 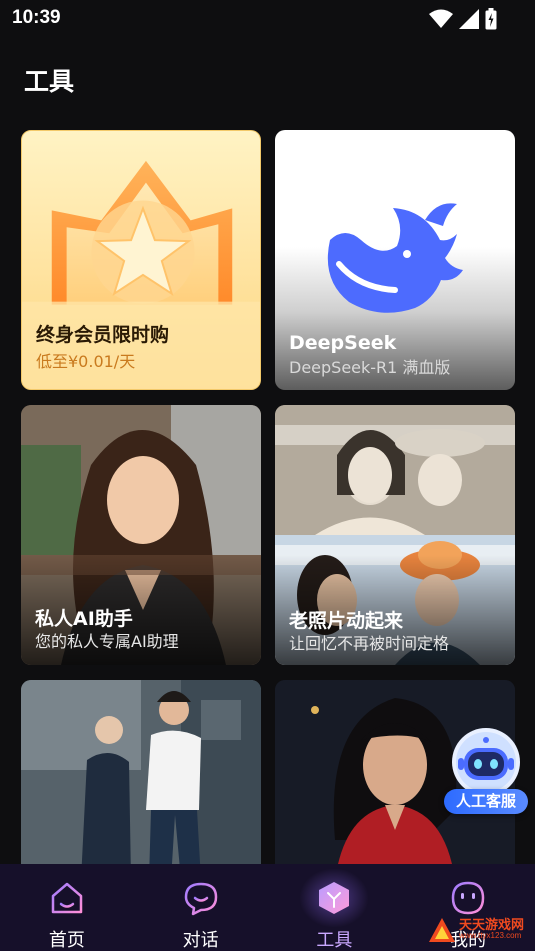 What do you see at coordinates (200, 940) in the screenshot?
I see `nav-label: 对话` at bounding box center [200, 940].